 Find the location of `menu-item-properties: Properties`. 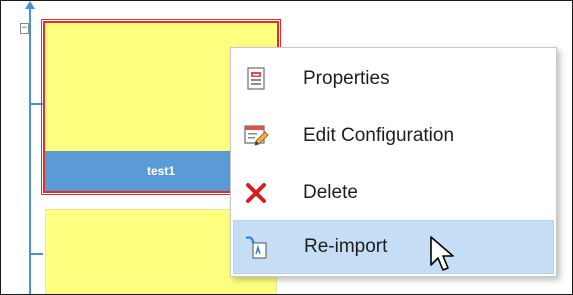

menu-item-properties: Properties is located at coordinates (393, 79).